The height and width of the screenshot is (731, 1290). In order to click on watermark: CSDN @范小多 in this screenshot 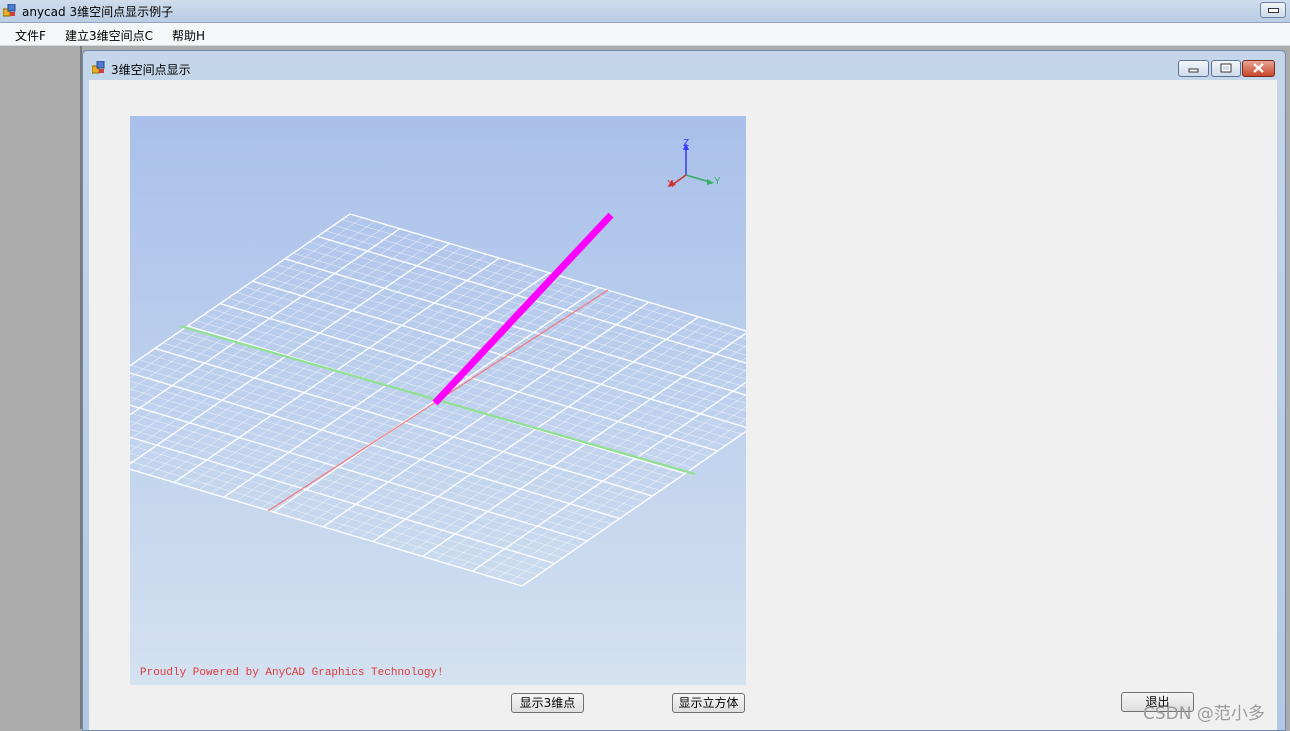, I will do `click(1204, 714)`.